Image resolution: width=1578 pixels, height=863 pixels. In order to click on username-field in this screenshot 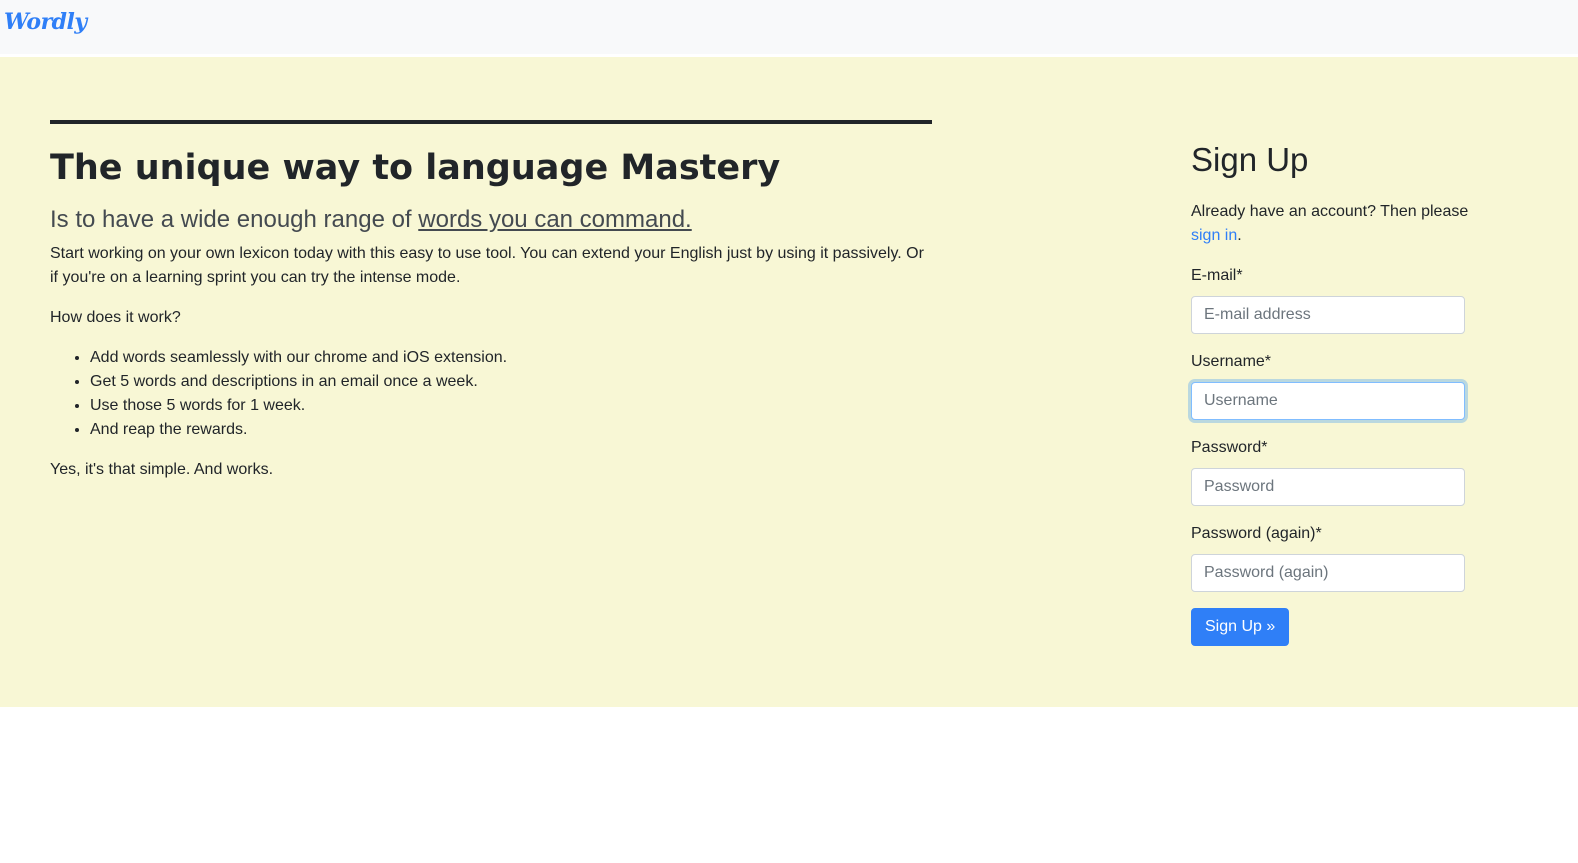, I will do `click(1328, 401)`.